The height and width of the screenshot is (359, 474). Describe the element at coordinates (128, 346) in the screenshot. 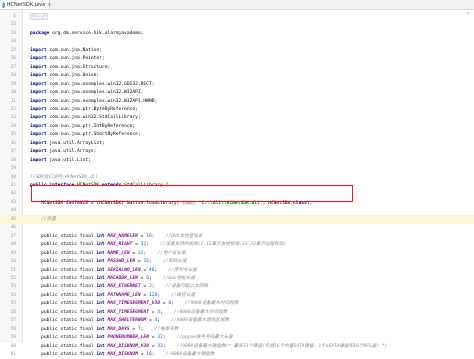

I see `code-token: MAX_DISKNUM_V30` at that location.